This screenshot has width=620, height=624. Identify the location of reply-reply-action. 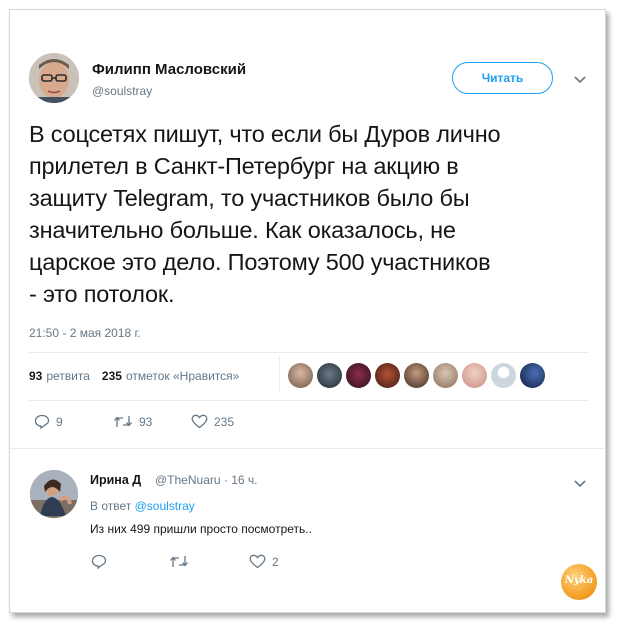
(99, 561).